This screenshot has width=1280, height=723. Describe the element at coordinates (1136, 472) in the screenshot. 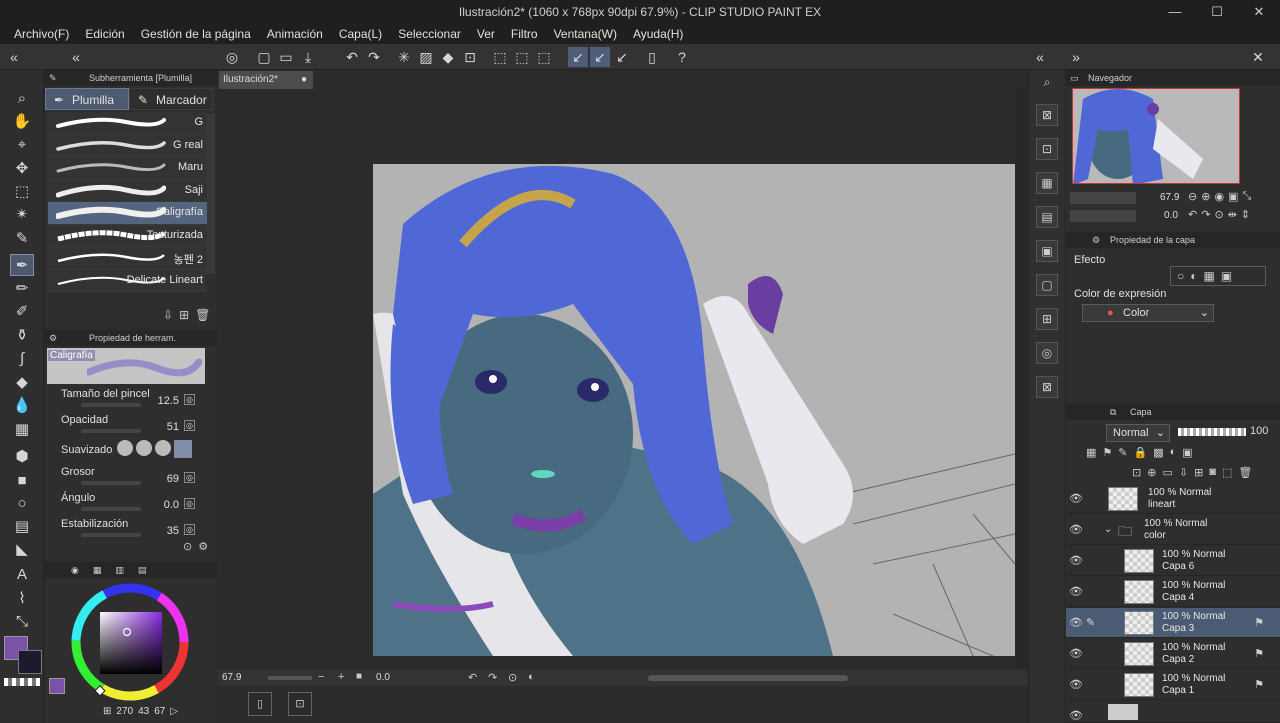

I see `new-raster-layer-icon: ⊡` at that location.